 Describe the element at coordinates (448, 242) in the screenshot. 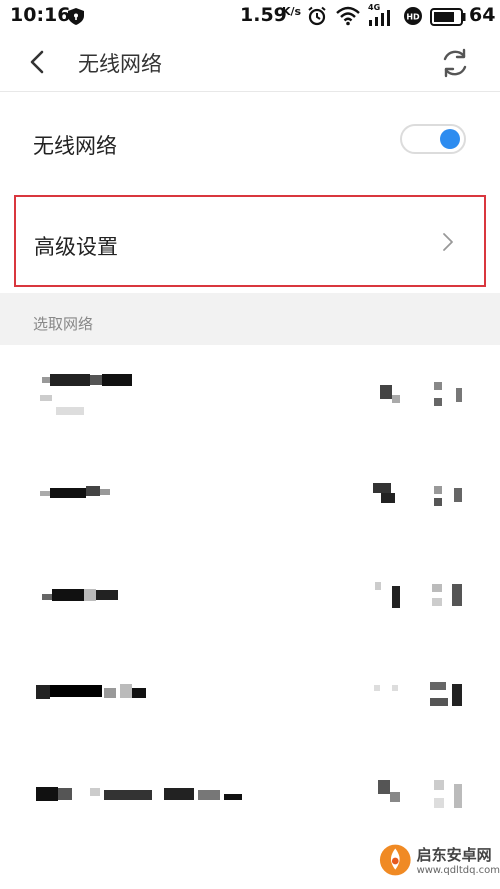

I see `chevron-right-icon` at that location.